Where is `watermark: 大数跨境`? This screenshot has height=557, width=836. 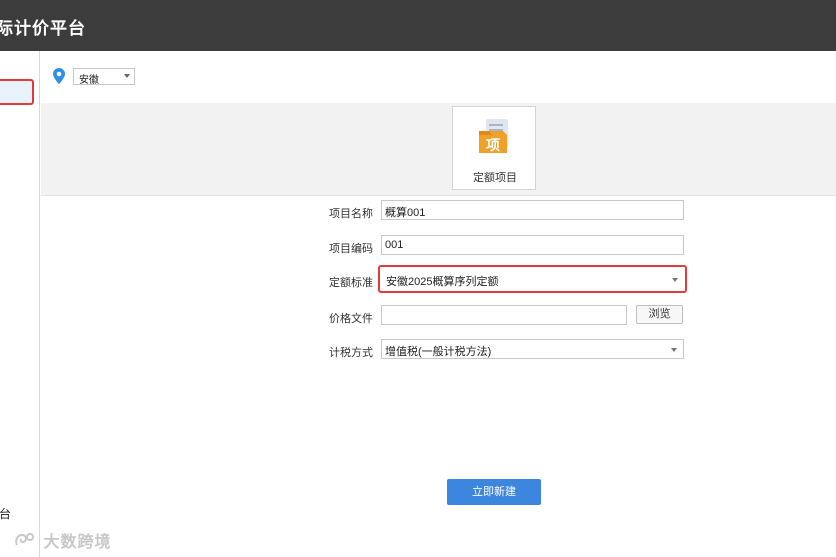 watermark: 大数跨境 is located at coordinates (62, 540).